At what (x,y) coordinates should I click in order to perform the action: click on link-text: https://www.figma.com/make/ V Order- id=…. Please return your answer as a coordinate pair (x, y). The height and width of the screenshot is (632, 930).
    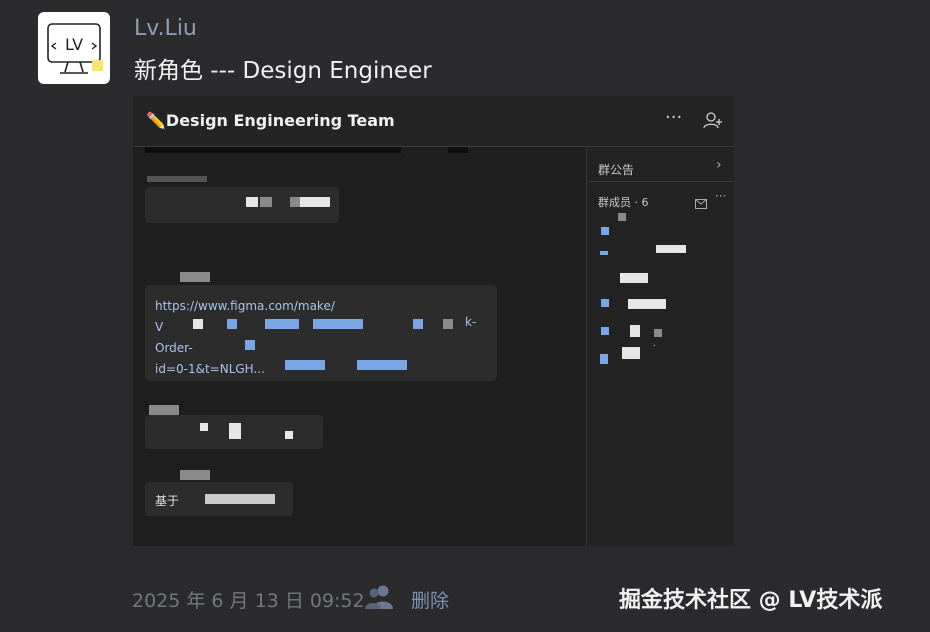
    Looking at the image, I should click on (245, 338).